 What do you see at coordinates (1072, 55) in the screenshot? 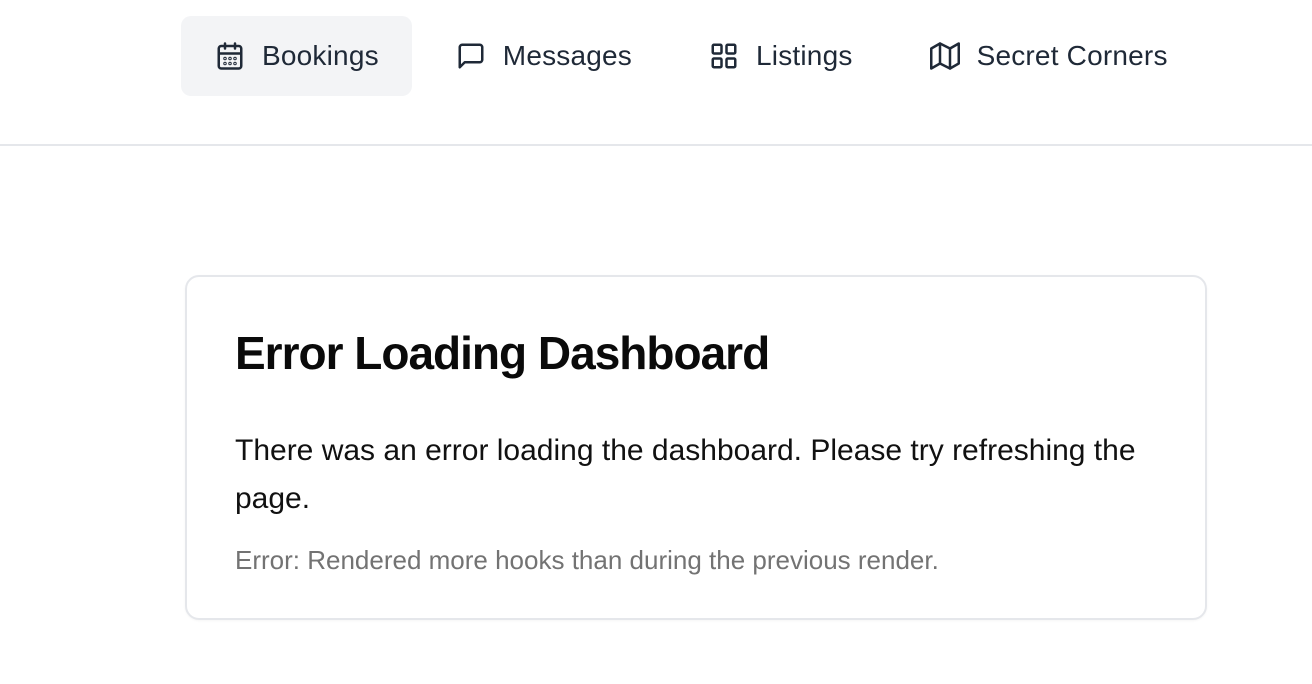
I see `nav-item-label: Secret Corners` at bounding box center [1072, 55].